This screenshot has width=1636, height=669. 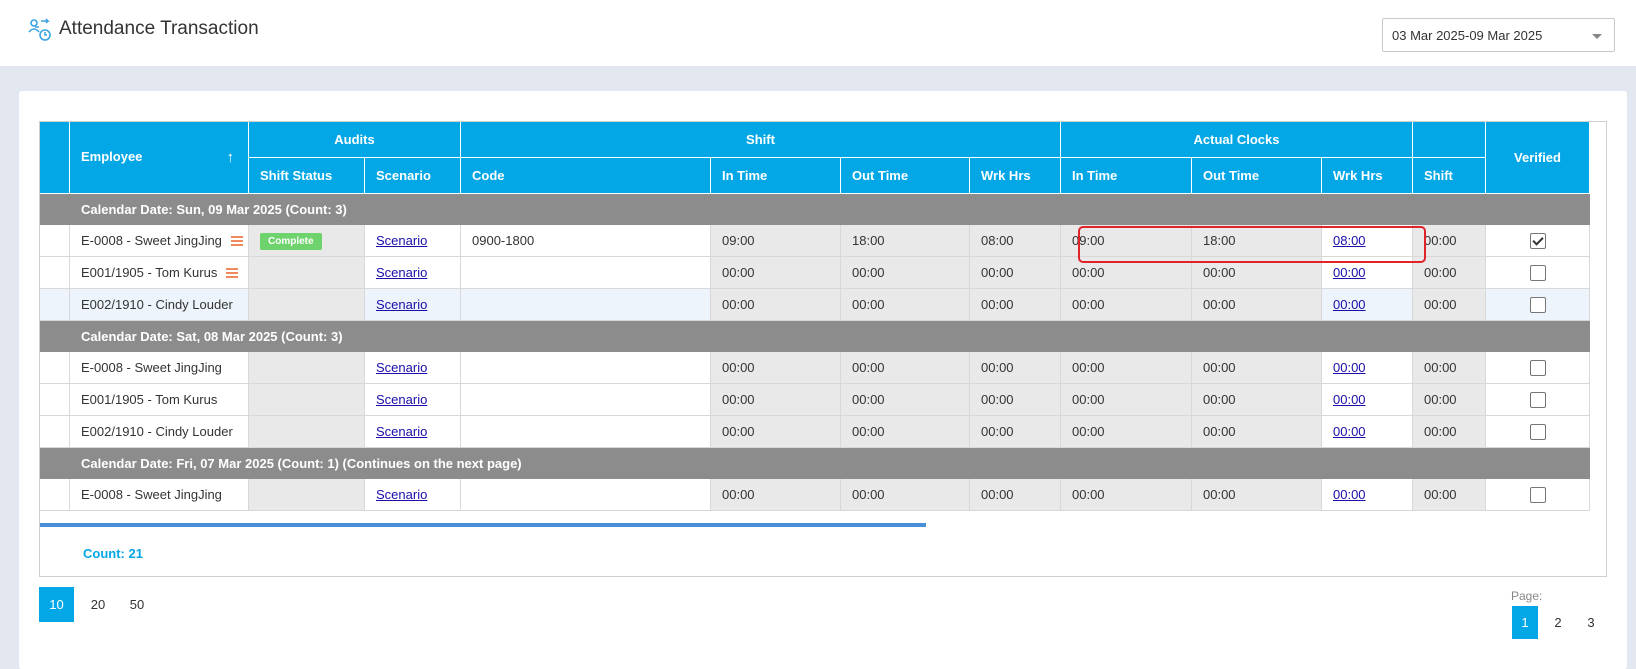 What do you see at coordinates (98, 604) in the screenshot?
I see `page-size-20-button: 20` at bounding box center [98, 604].